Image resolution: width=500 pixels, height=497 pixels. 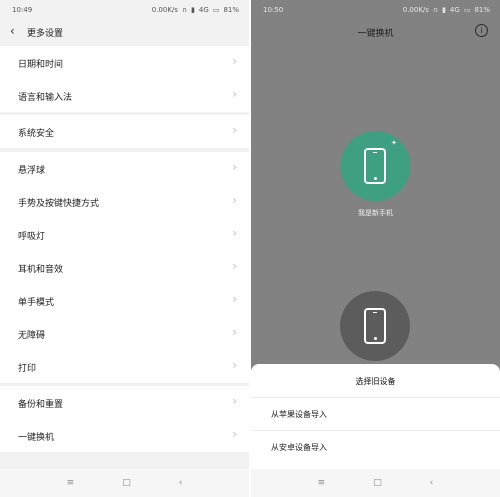 What do you see at coordinates (36, 303) in the screenshot?
I see `settings-item-label: 单手模式` at bounding box center [36, 303].